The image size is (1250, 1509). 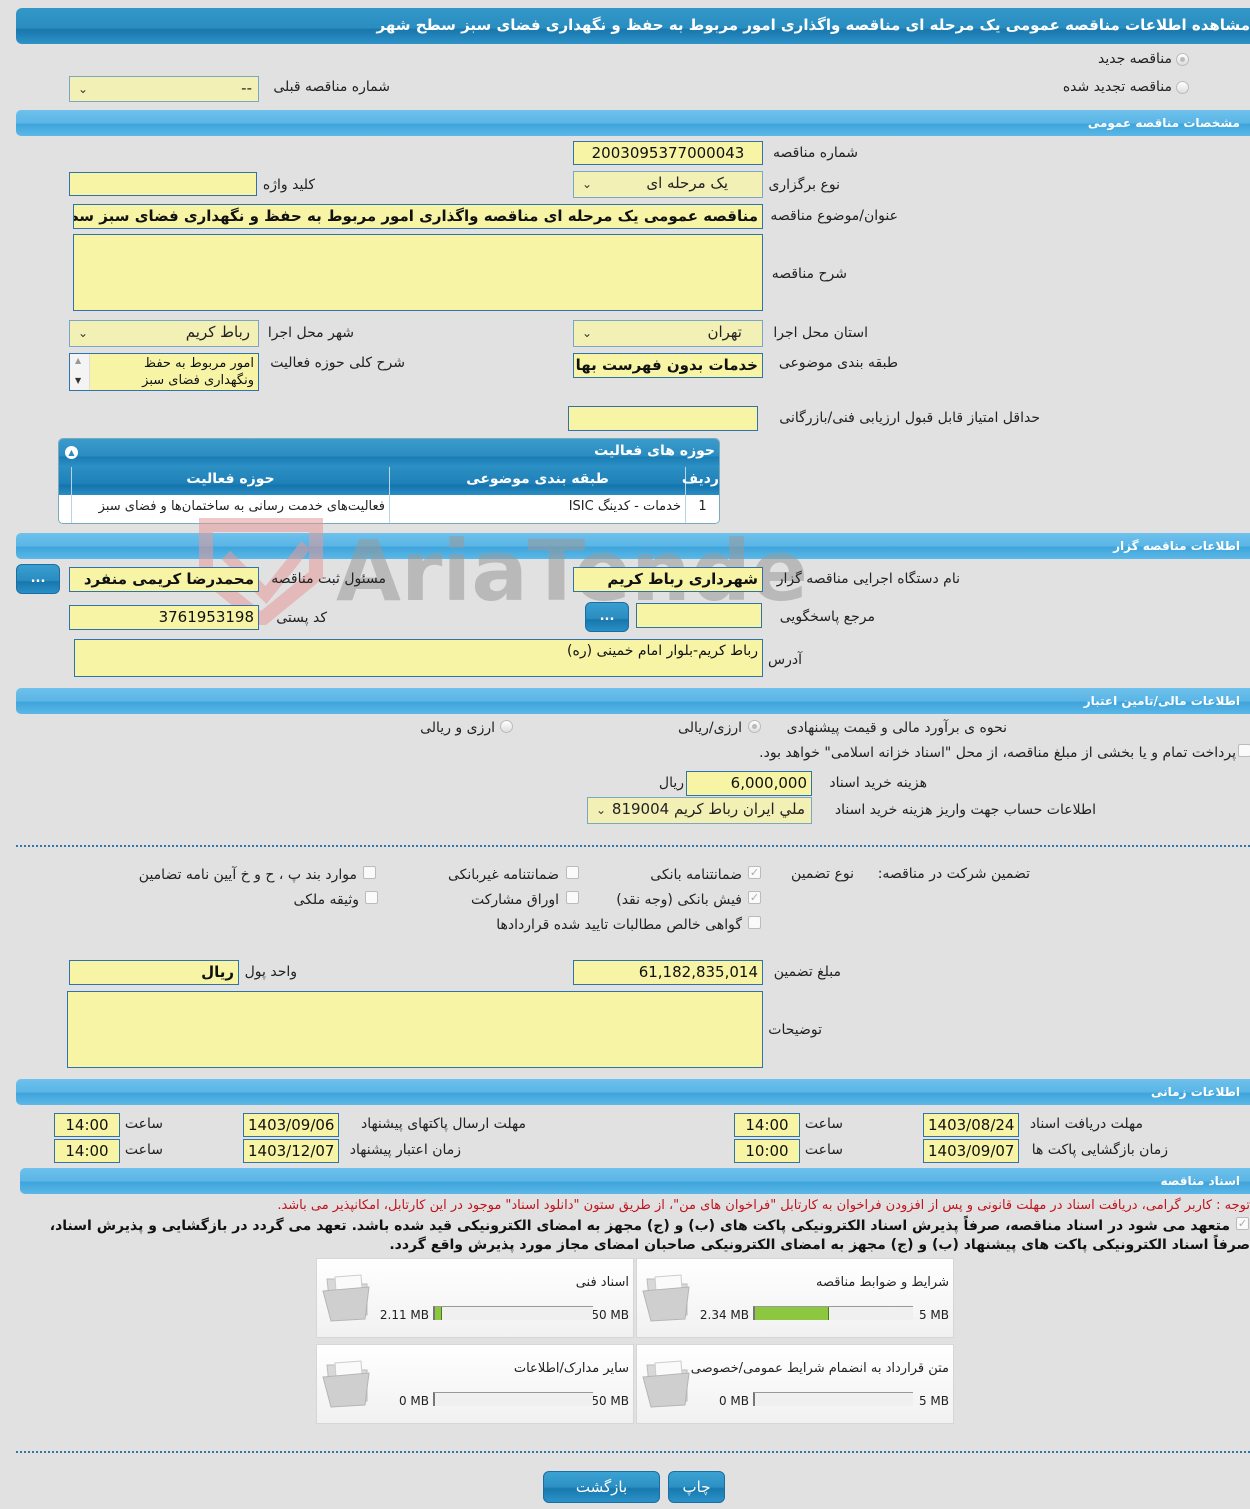 What do you see at coordinates (371, 897) in the screenshot?
I see `guarantee-property-checkbox` at bounding box center [371, 897].